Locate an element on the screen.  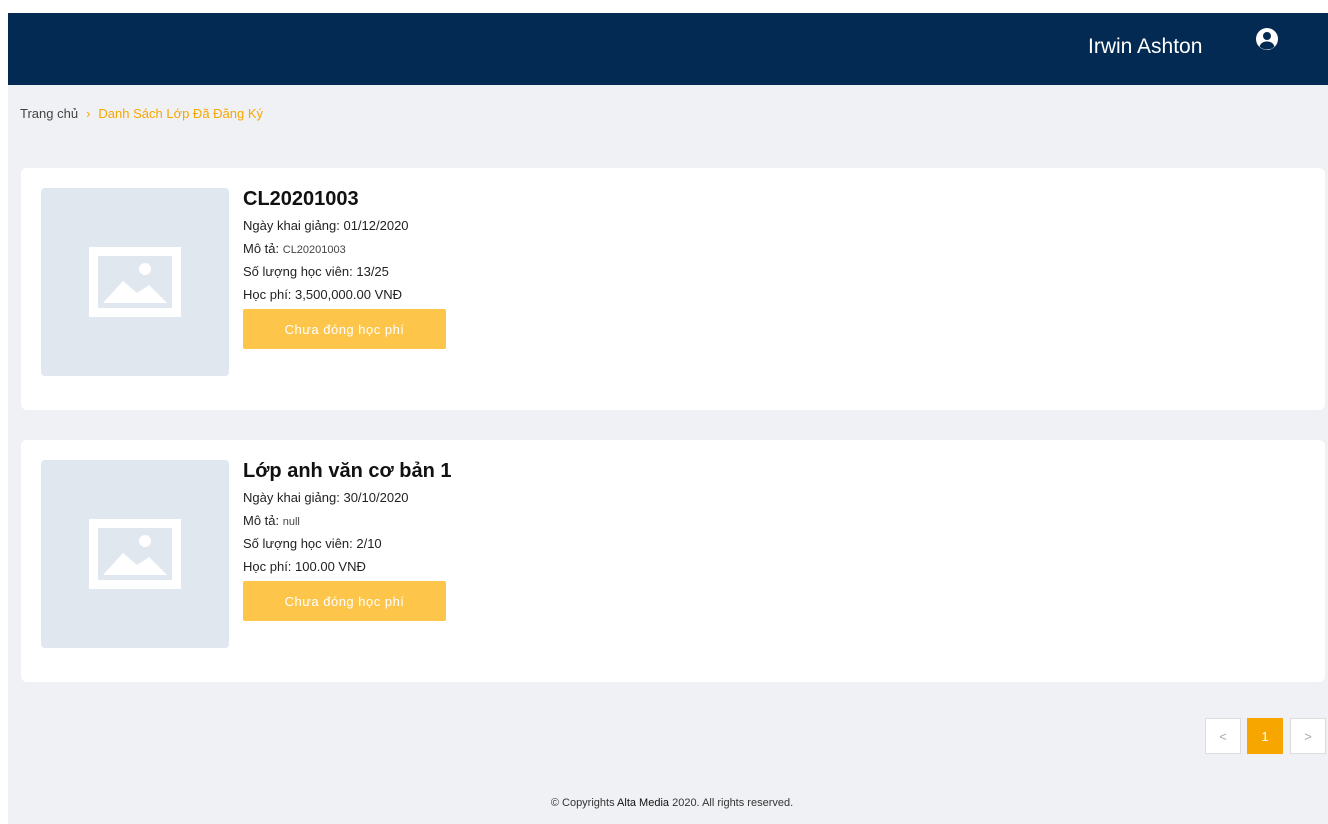
username-label: Irwin Ashton is located at coordinates (1145, 47).